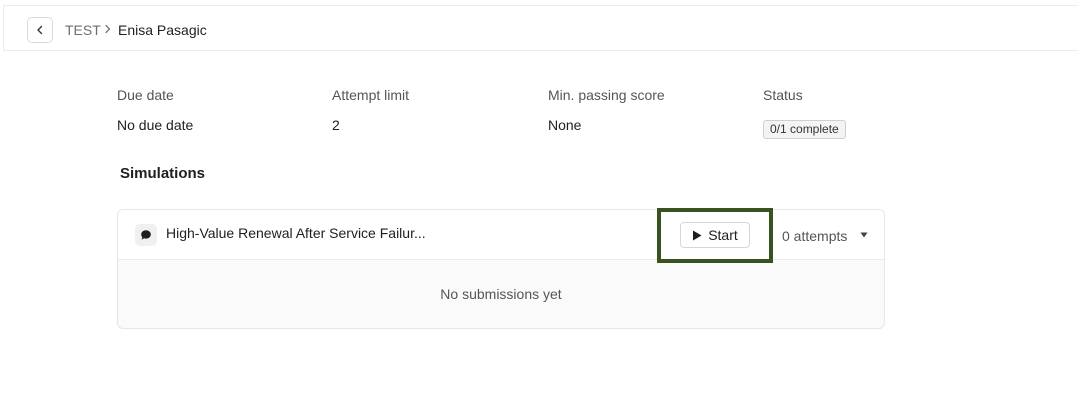 This screenshot has width=1078, height=418. What do you see at coordinates (162, 30) in the screenshot?
I see `breadcrumb-current: Enisa Pasagic` at bounding box center [162, 30].